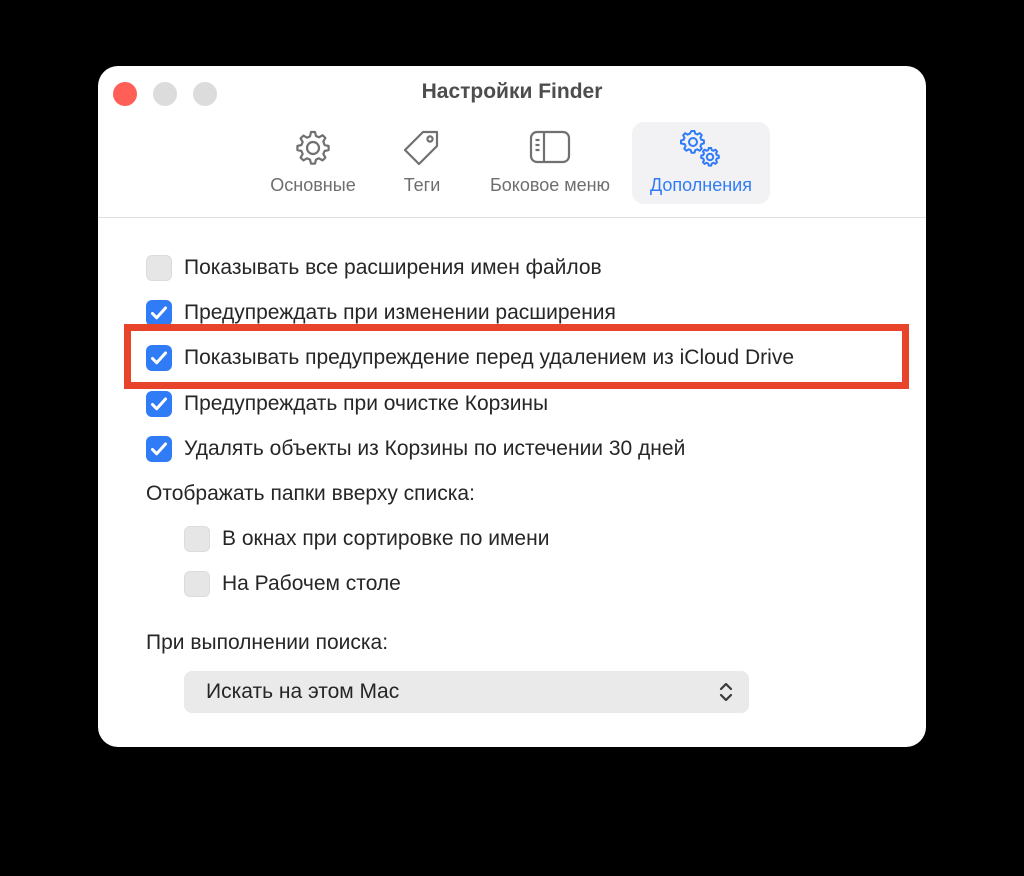 The height and width of the screenshot is (876, 1024). What do you see at coordinates (313, 150) in the screenshot?
I see `gear-icon` at bounding box center [313, 150].